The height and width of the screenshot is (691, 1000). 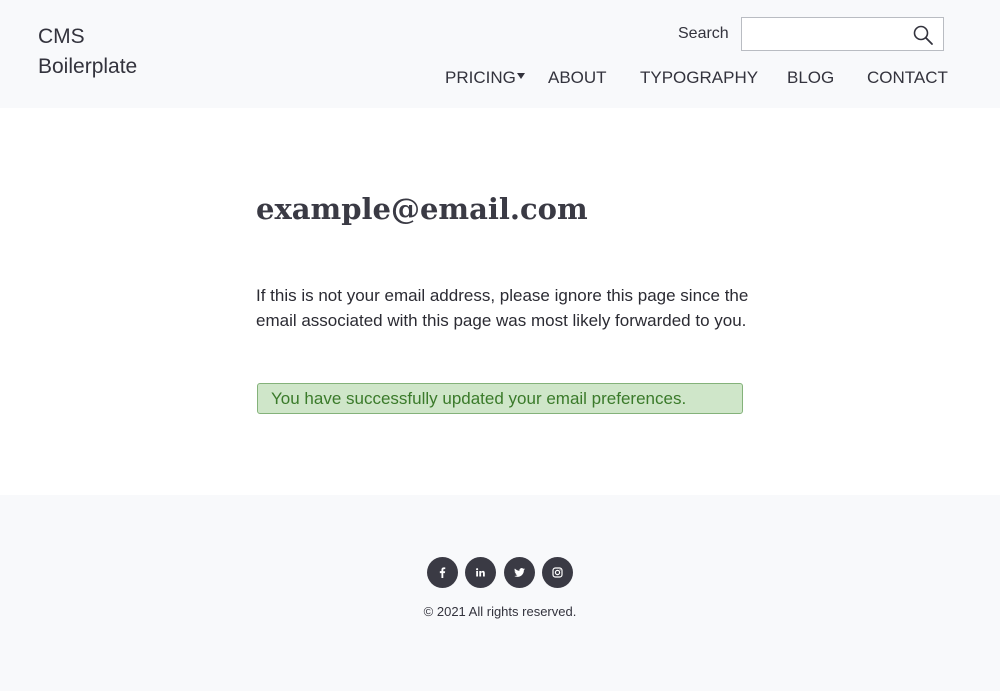 I want to click on search-icon, so click(x=923, y=35).